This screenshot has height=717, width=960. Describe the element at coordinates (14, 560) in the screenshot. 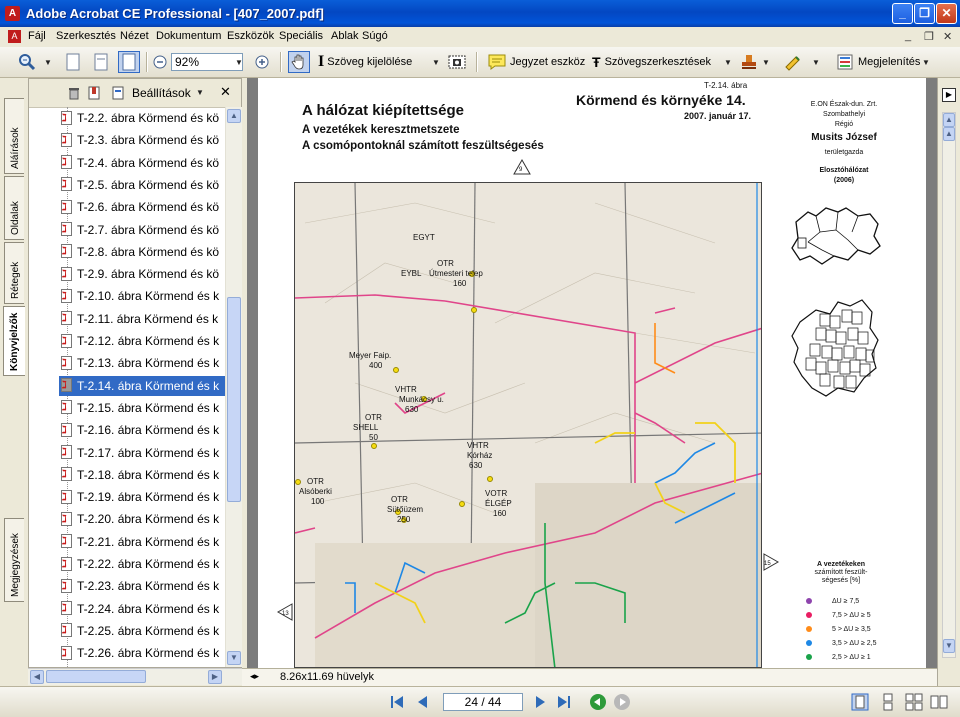

I see `tab-comments: Megjegyzések` at that location.